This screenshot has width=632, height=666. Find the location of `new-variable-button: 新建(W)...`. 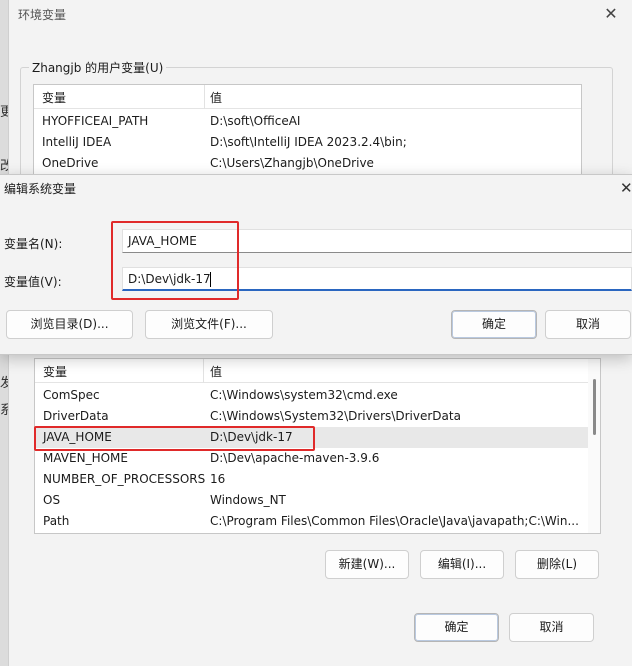

new-variable-button: 新建(W)... is located at coordinates (367, 564).